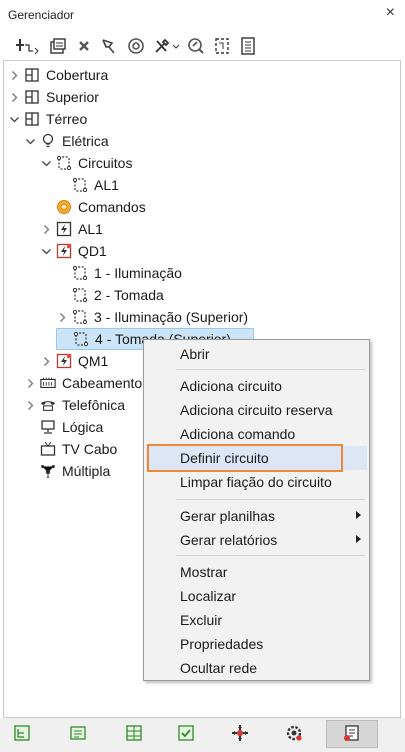 The height and width of the screenshot is (752, 405). Describe the element at coordinates (102, 383) in the screenshot. I see `tree-node-label: Cabeamento` at that location.